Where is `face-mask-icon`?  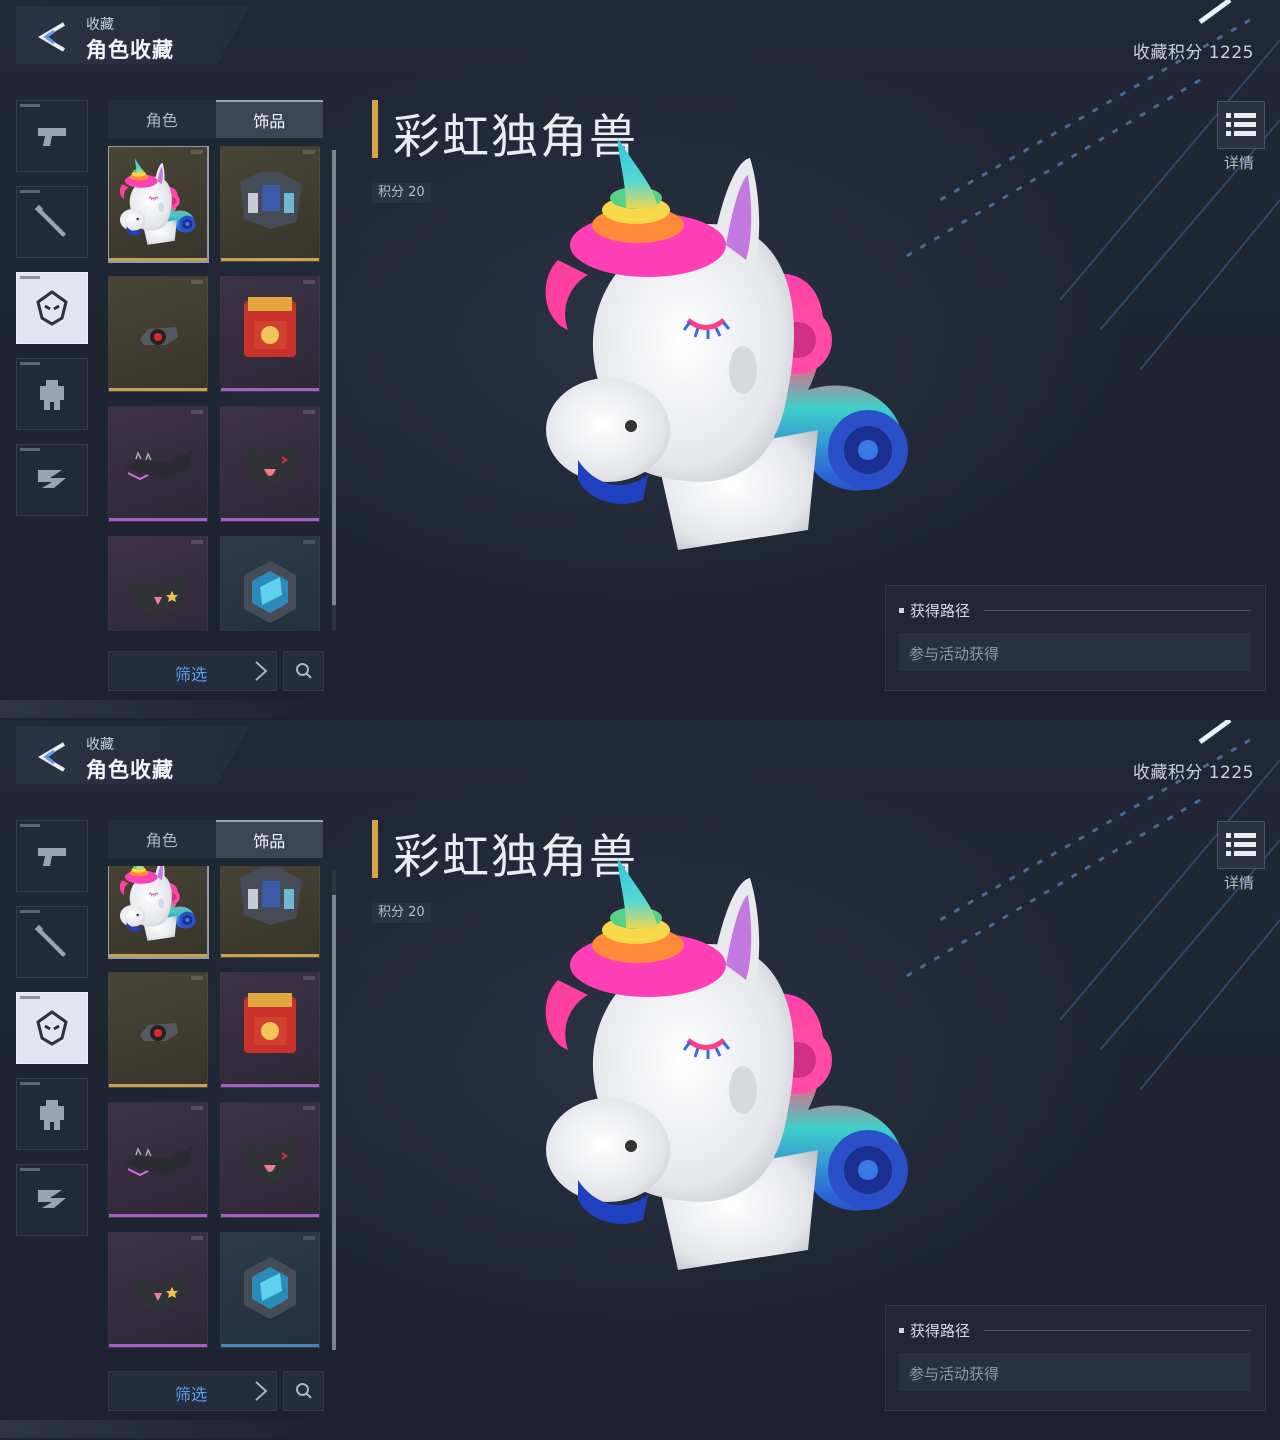
face-mask-icon is located at coordinates (271, 466).